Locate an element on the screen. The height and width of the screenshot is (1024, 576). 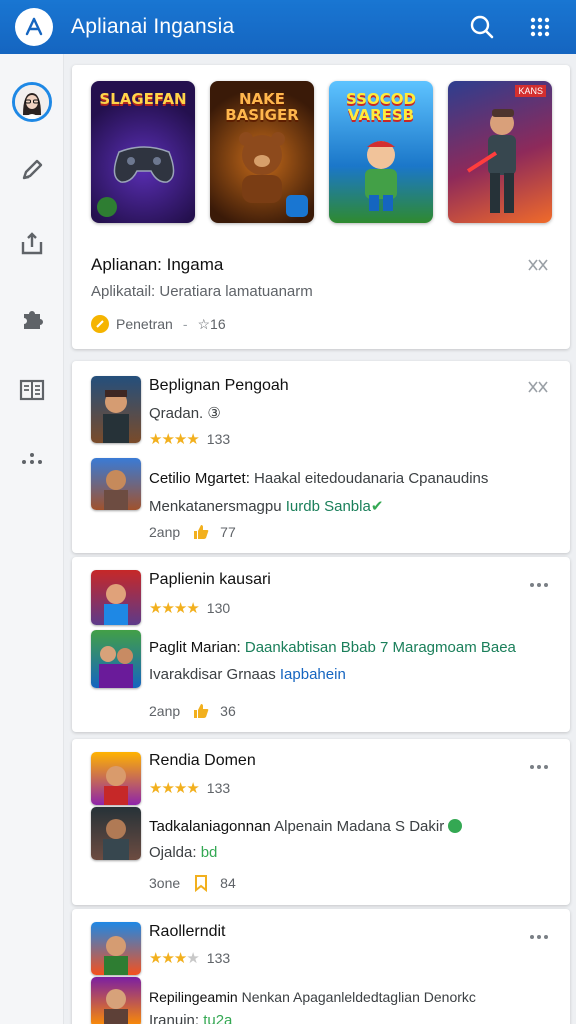
more-dots-icon is located at coordinates (32, 458).